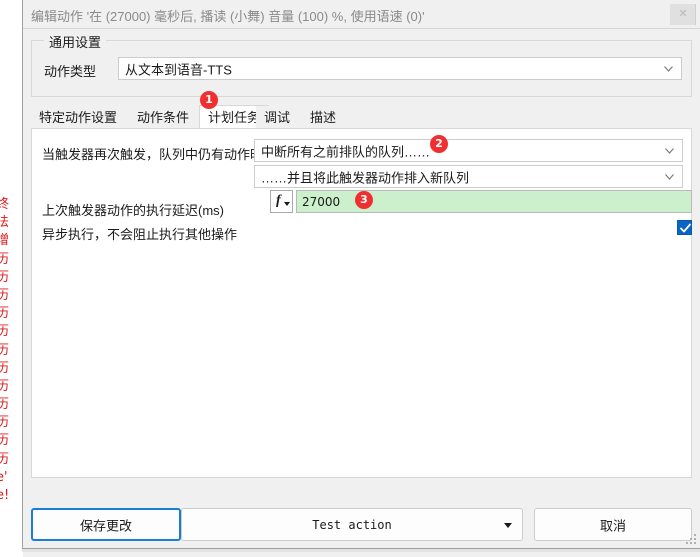  Describe the element at coordinates (365, 177) in the screenshot. I see `retrigger-queue-value-2: ……并且将此触发器动作排入新队列` at that location.